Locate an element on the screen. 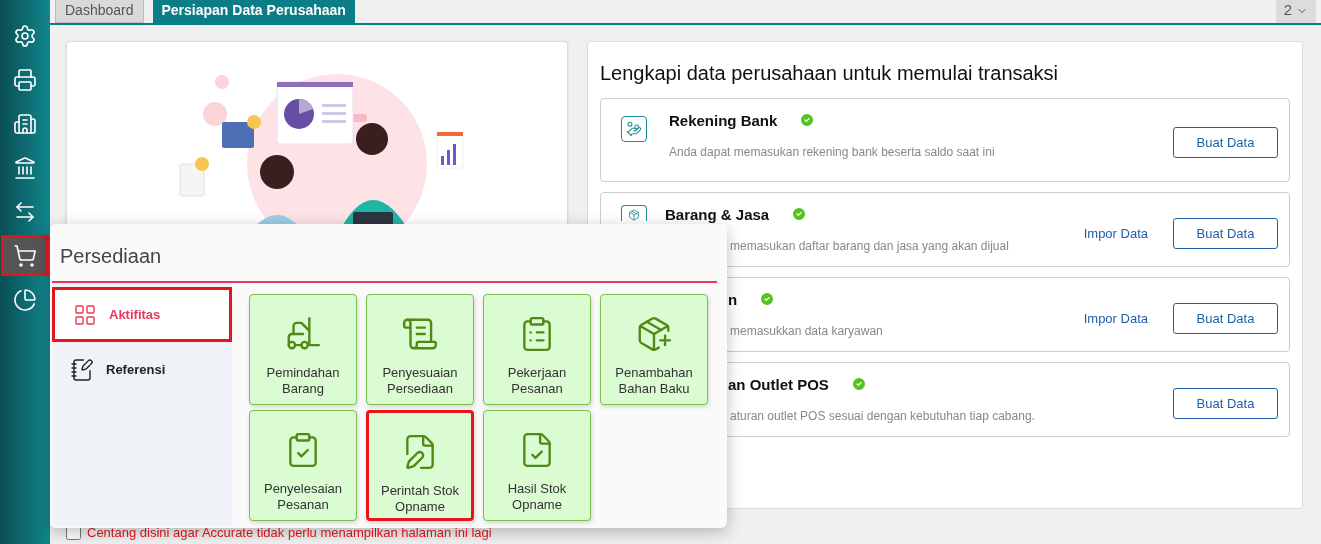 The height and width of the screenshot is (544, 1321). tab: Dashboard is located at coordinates (99, 11).